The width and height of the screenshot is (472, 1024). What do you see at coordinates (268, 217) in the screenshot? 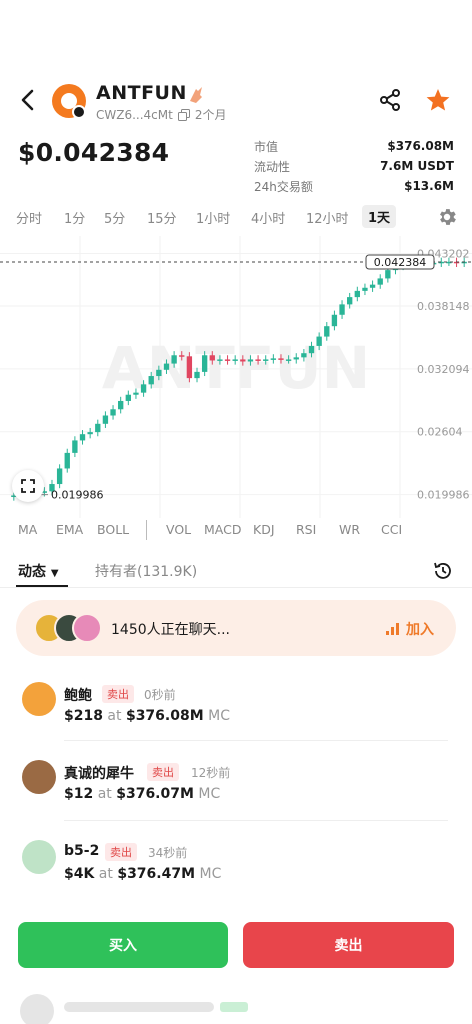
I see `interval-4h: 4小时` at bounding box center [268, 217].